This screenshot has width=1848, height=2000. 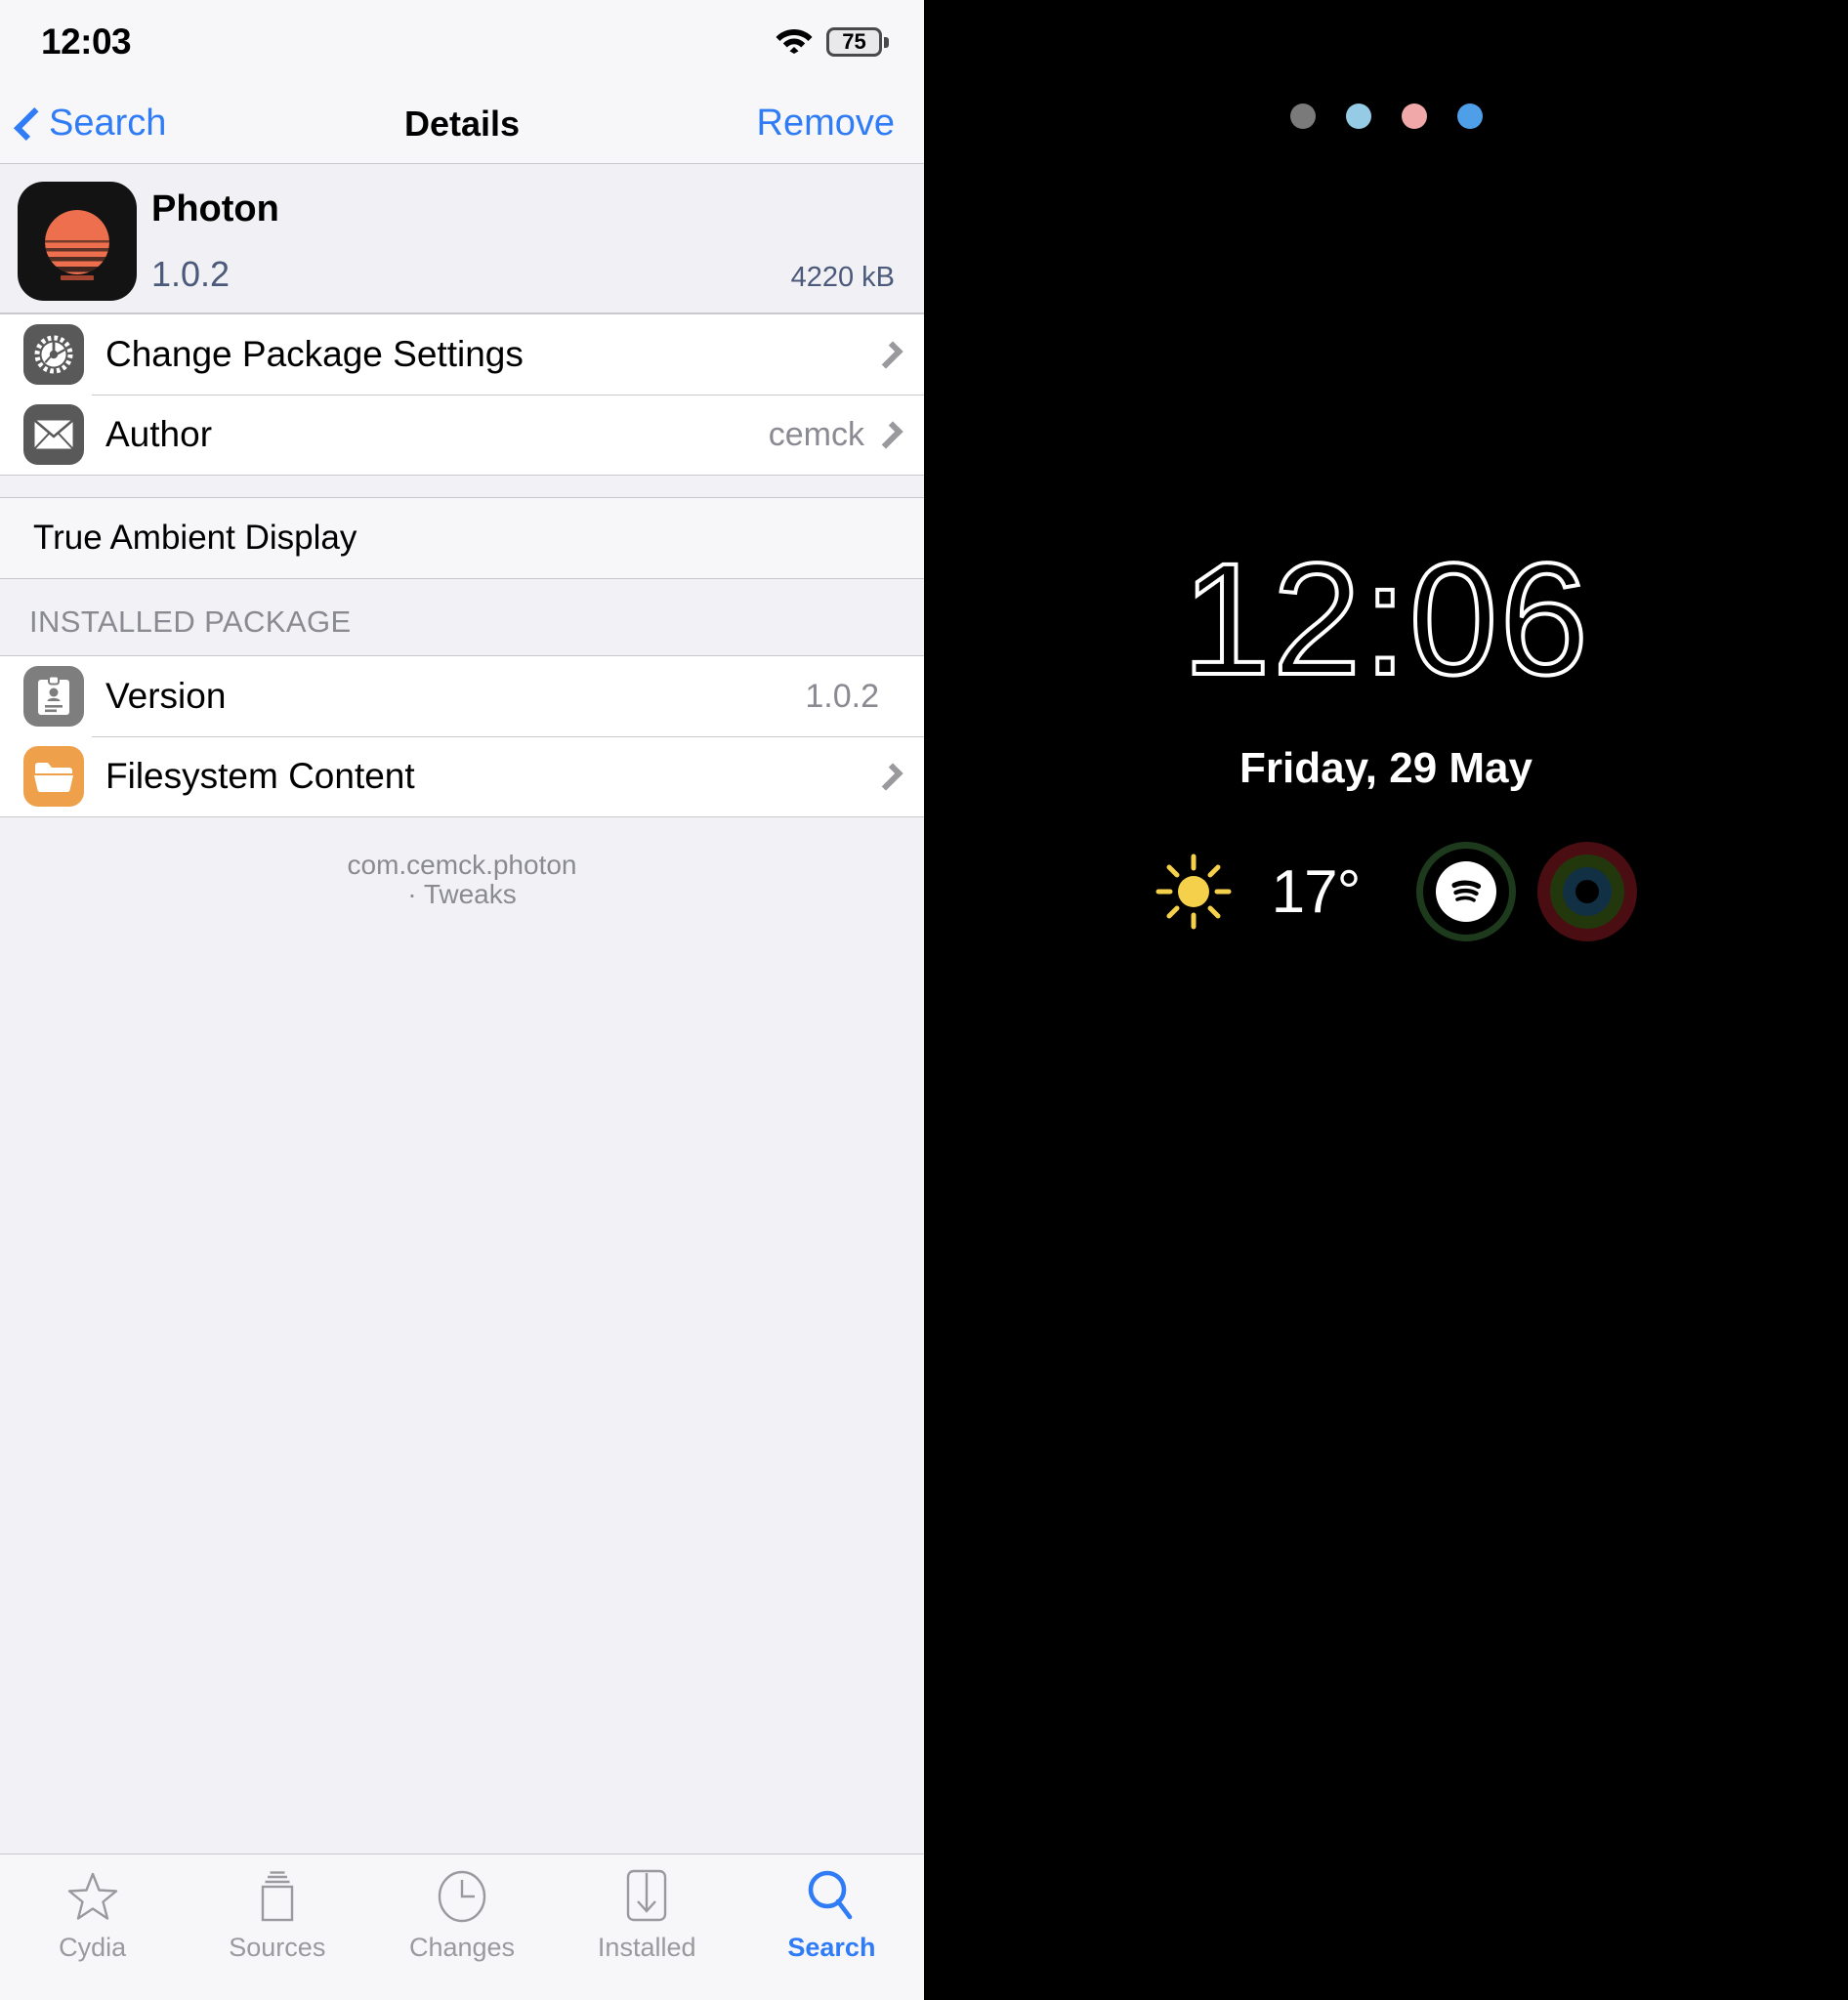 I want to click on status-bar-time: 12:03, so click(x=86, y=41).